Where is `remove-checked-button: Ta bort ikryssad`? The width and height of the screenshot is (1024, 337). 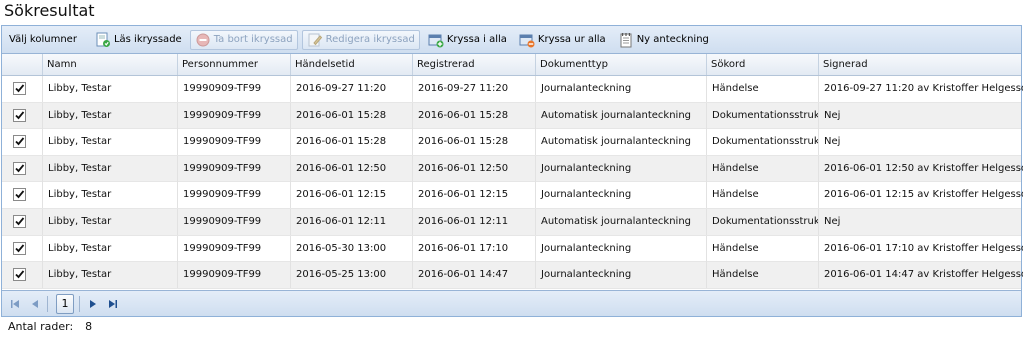
remove-checked-button: Ta bort ikryssad is located at coordinates (243, 39).